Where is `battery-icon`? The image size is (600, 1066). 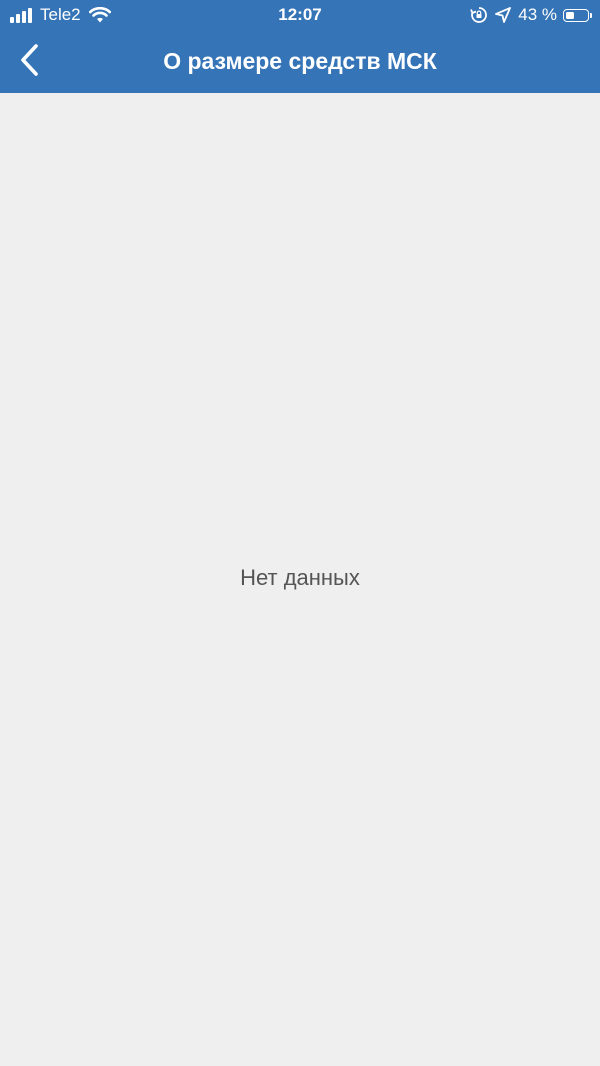
battery-icon is located at coordinates (576, 15).